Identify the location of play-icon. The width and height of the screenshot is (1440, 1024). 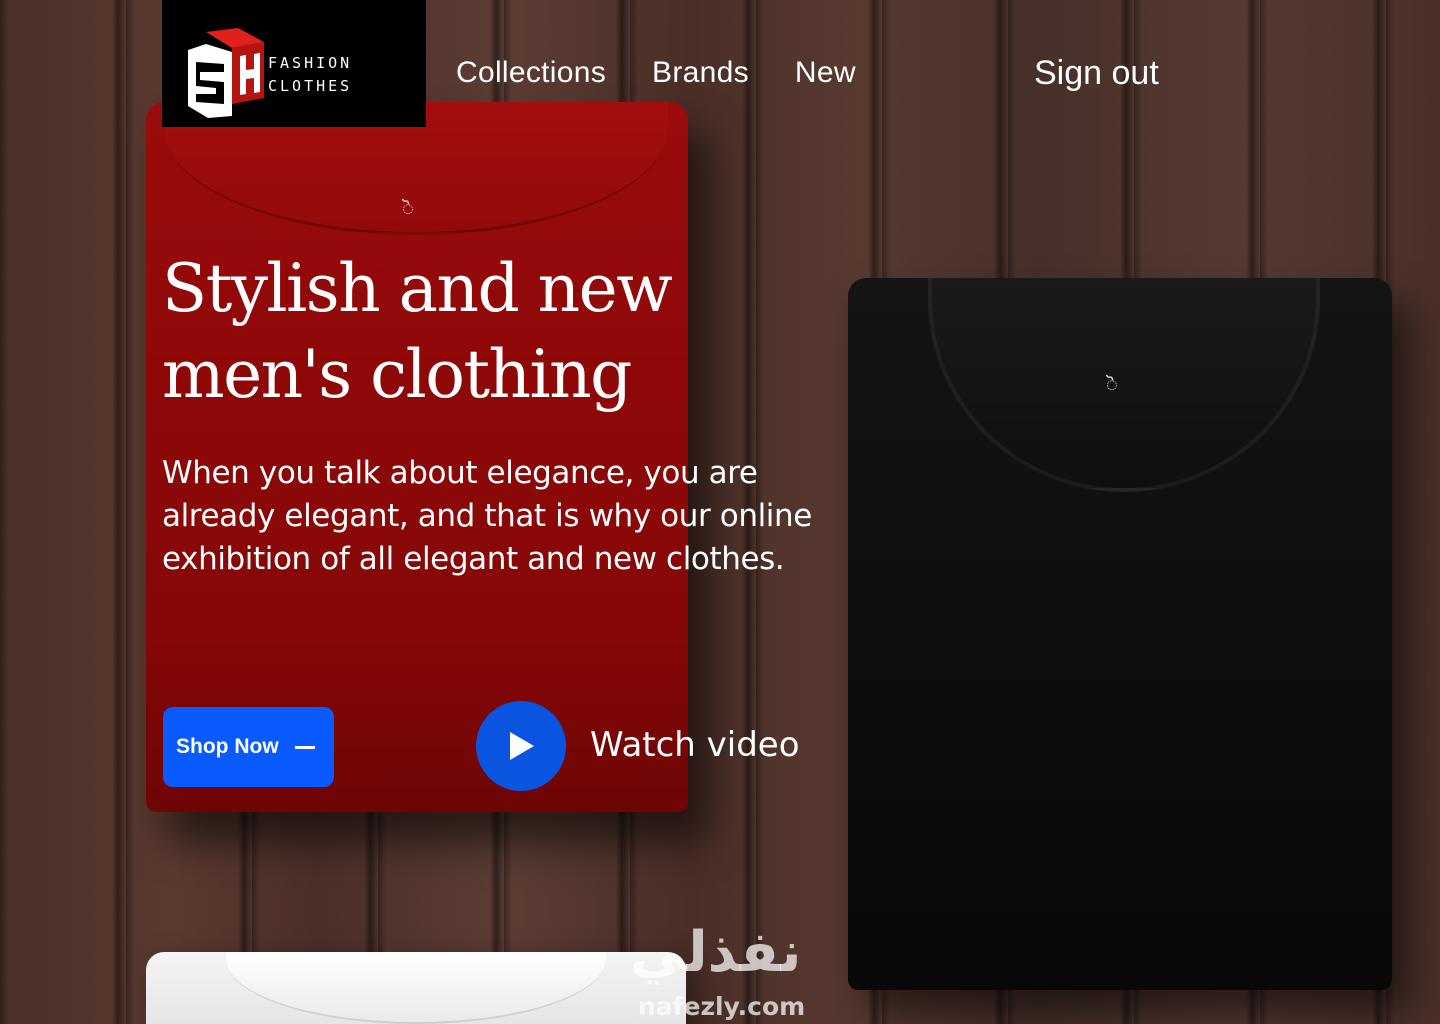
(522, 746).